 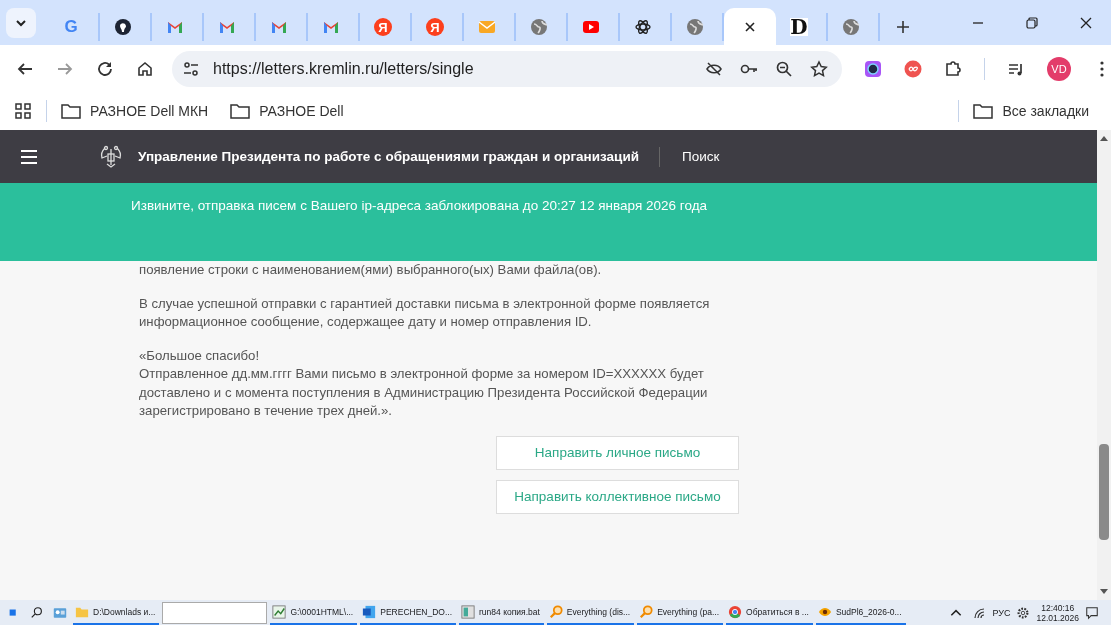 I want to click on paragraph: «Большое спасибо!, so click(x=200, y=355).